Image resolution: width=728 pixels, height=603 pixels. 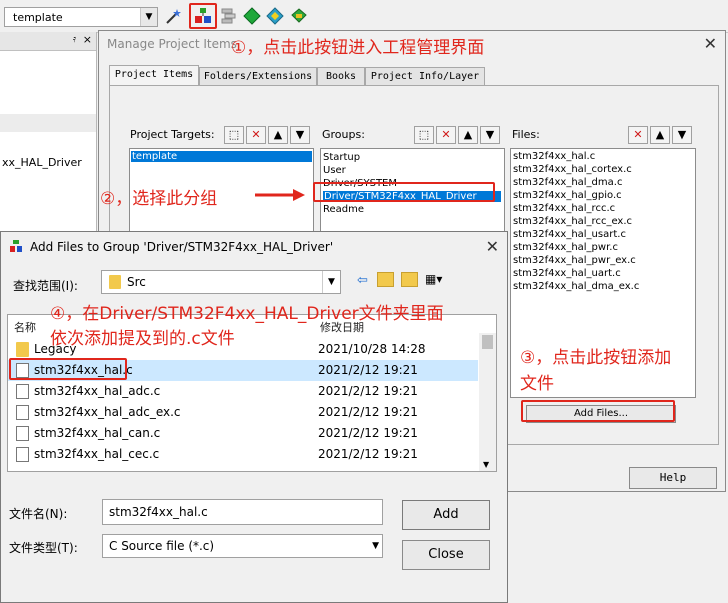 What do you see at coordinates (372, 349) in the screenshot?
I see `file-date: 2021/10/28 14:28` at bounding box center [372, 349].